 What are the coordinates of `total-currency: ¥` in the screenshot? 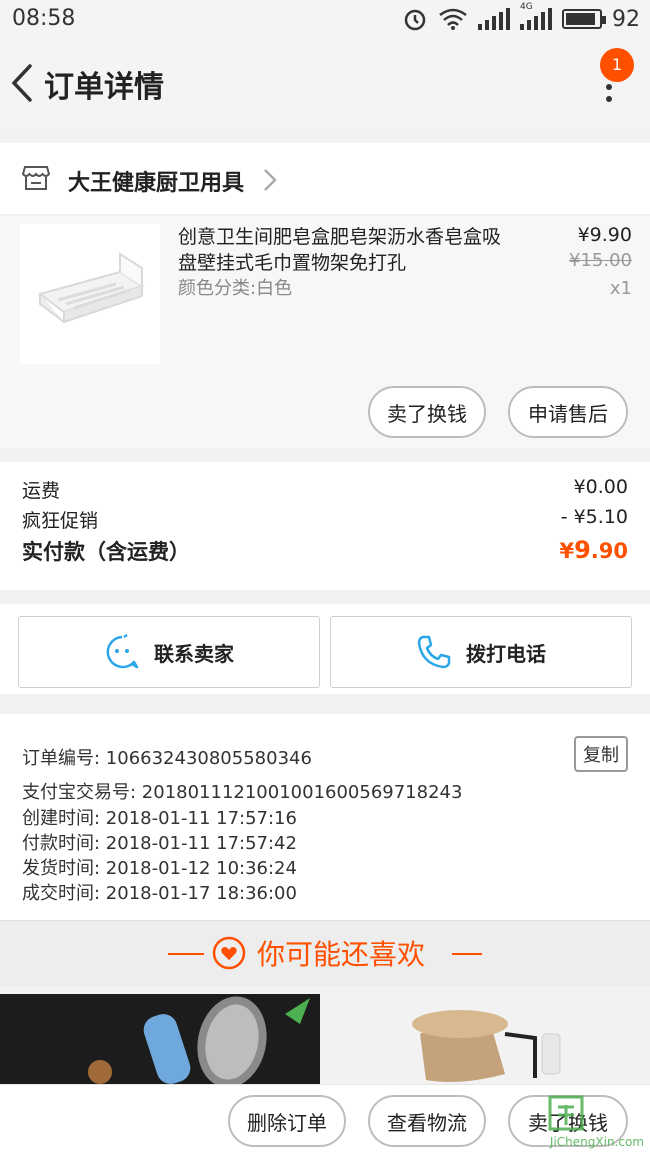 It's located at (567, 551).